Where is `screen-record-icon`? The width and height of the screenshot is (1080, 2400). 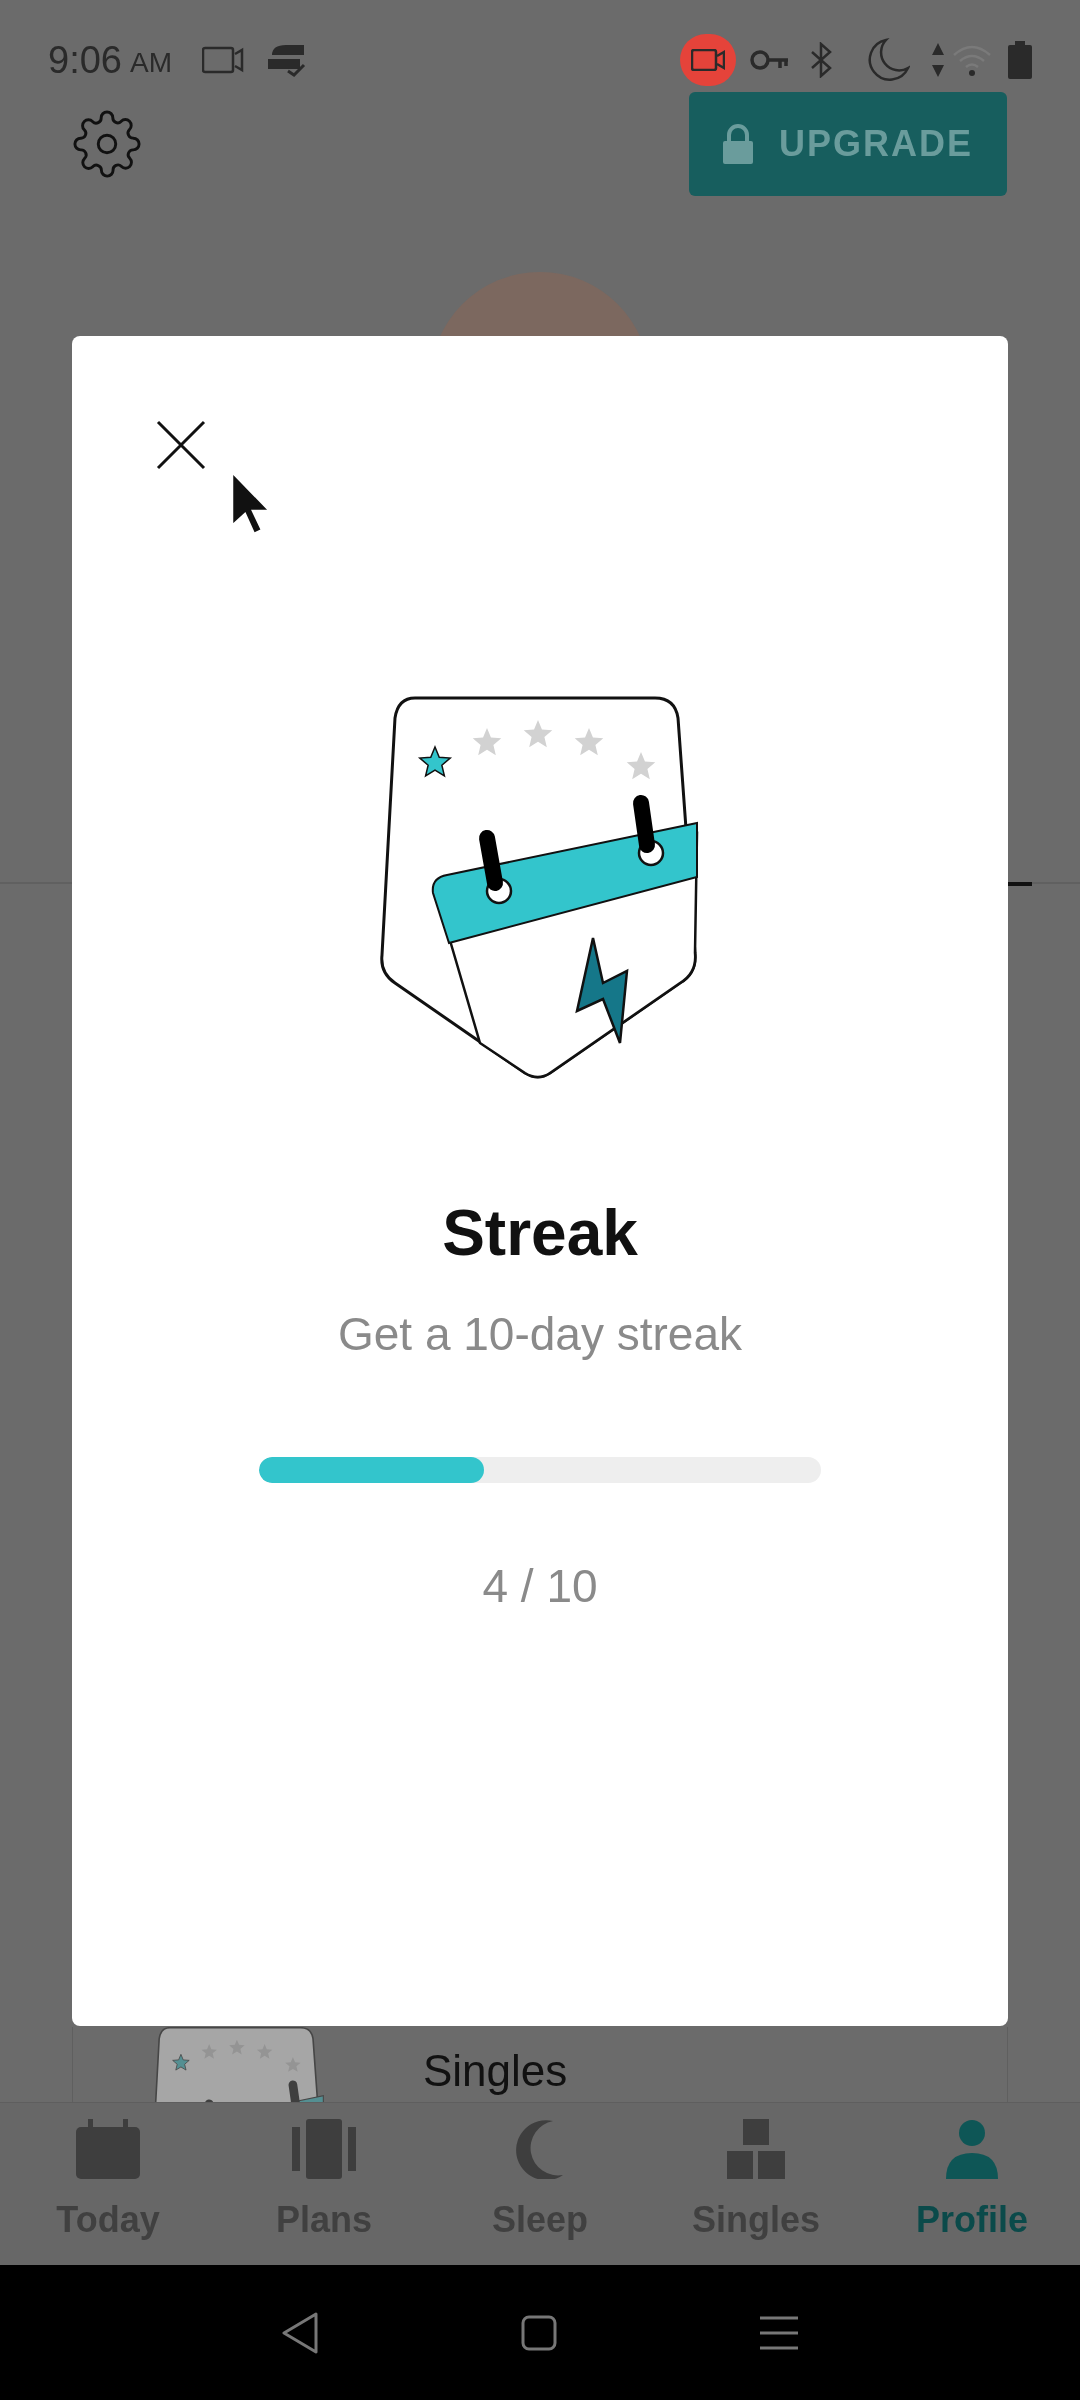
screen-record-icon is located at coordinates (222, 60).